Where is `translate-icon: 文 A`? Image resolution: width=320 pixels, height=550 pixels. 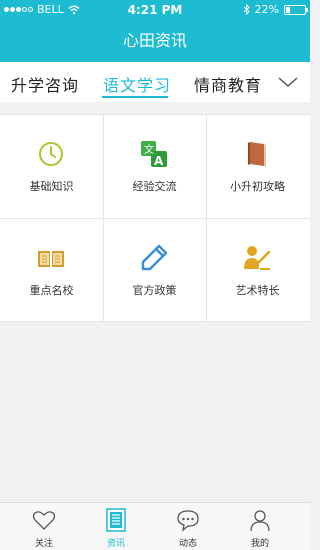 translate-icon: 文 A is located at coordinates (154, 154).